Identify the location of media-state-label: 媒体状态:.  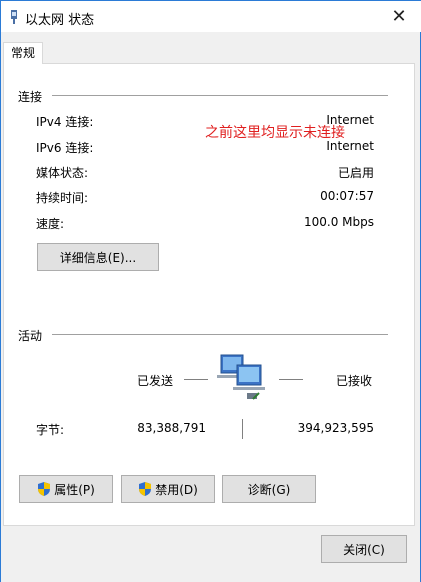
(62, 173).